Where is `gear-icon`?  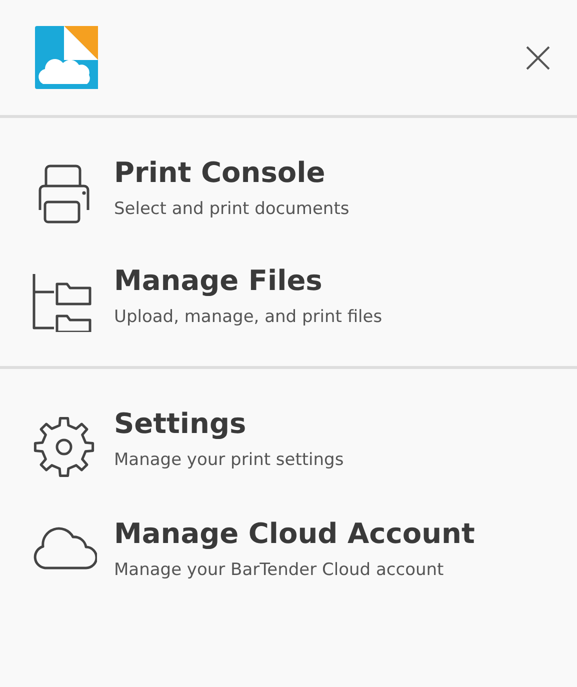
gear-icon is located at coordinates (64, 447).